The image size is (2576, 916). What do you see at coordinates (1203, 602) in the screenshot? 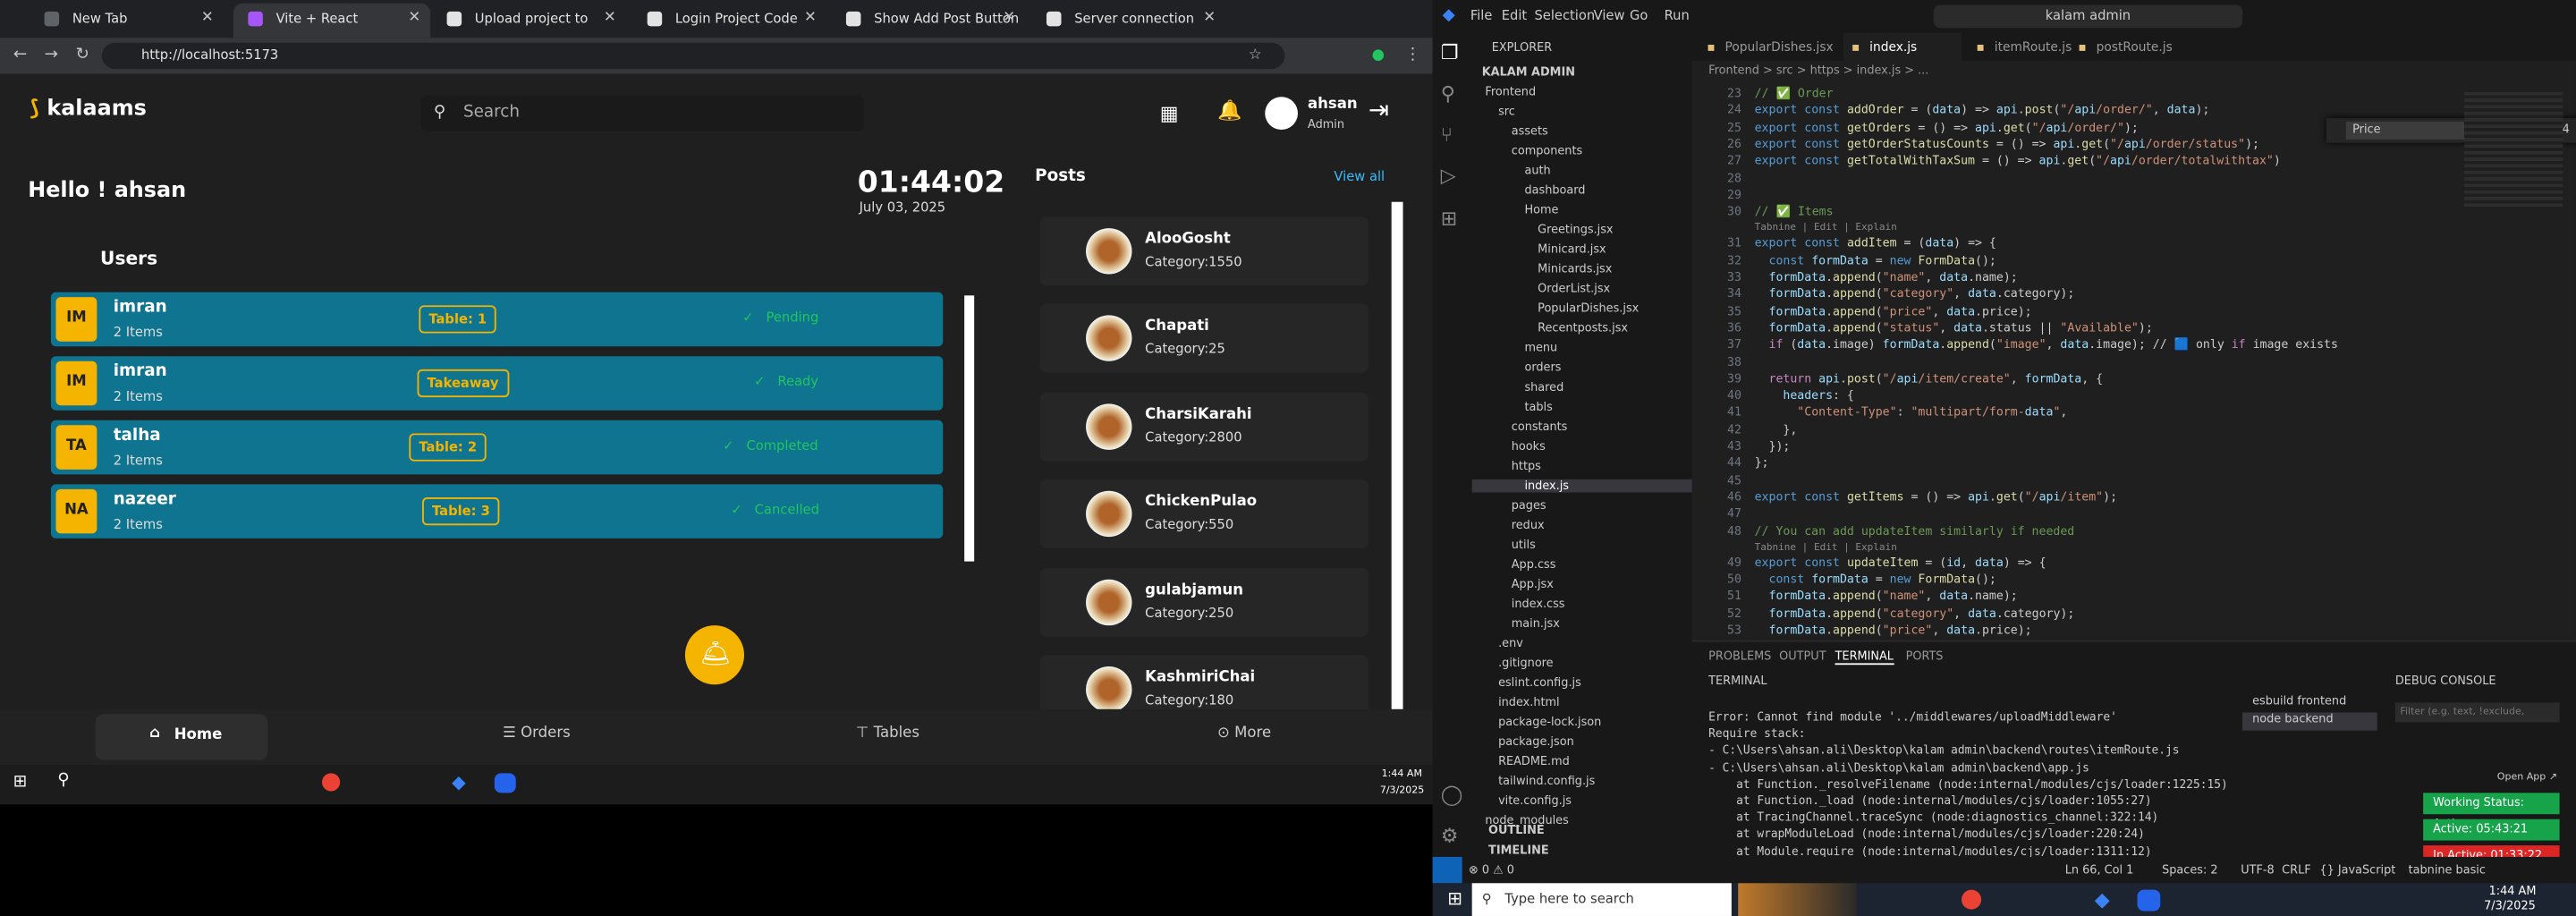
I see `post-card: gulabjamun Category:250` at bounding box center [1203, 602].